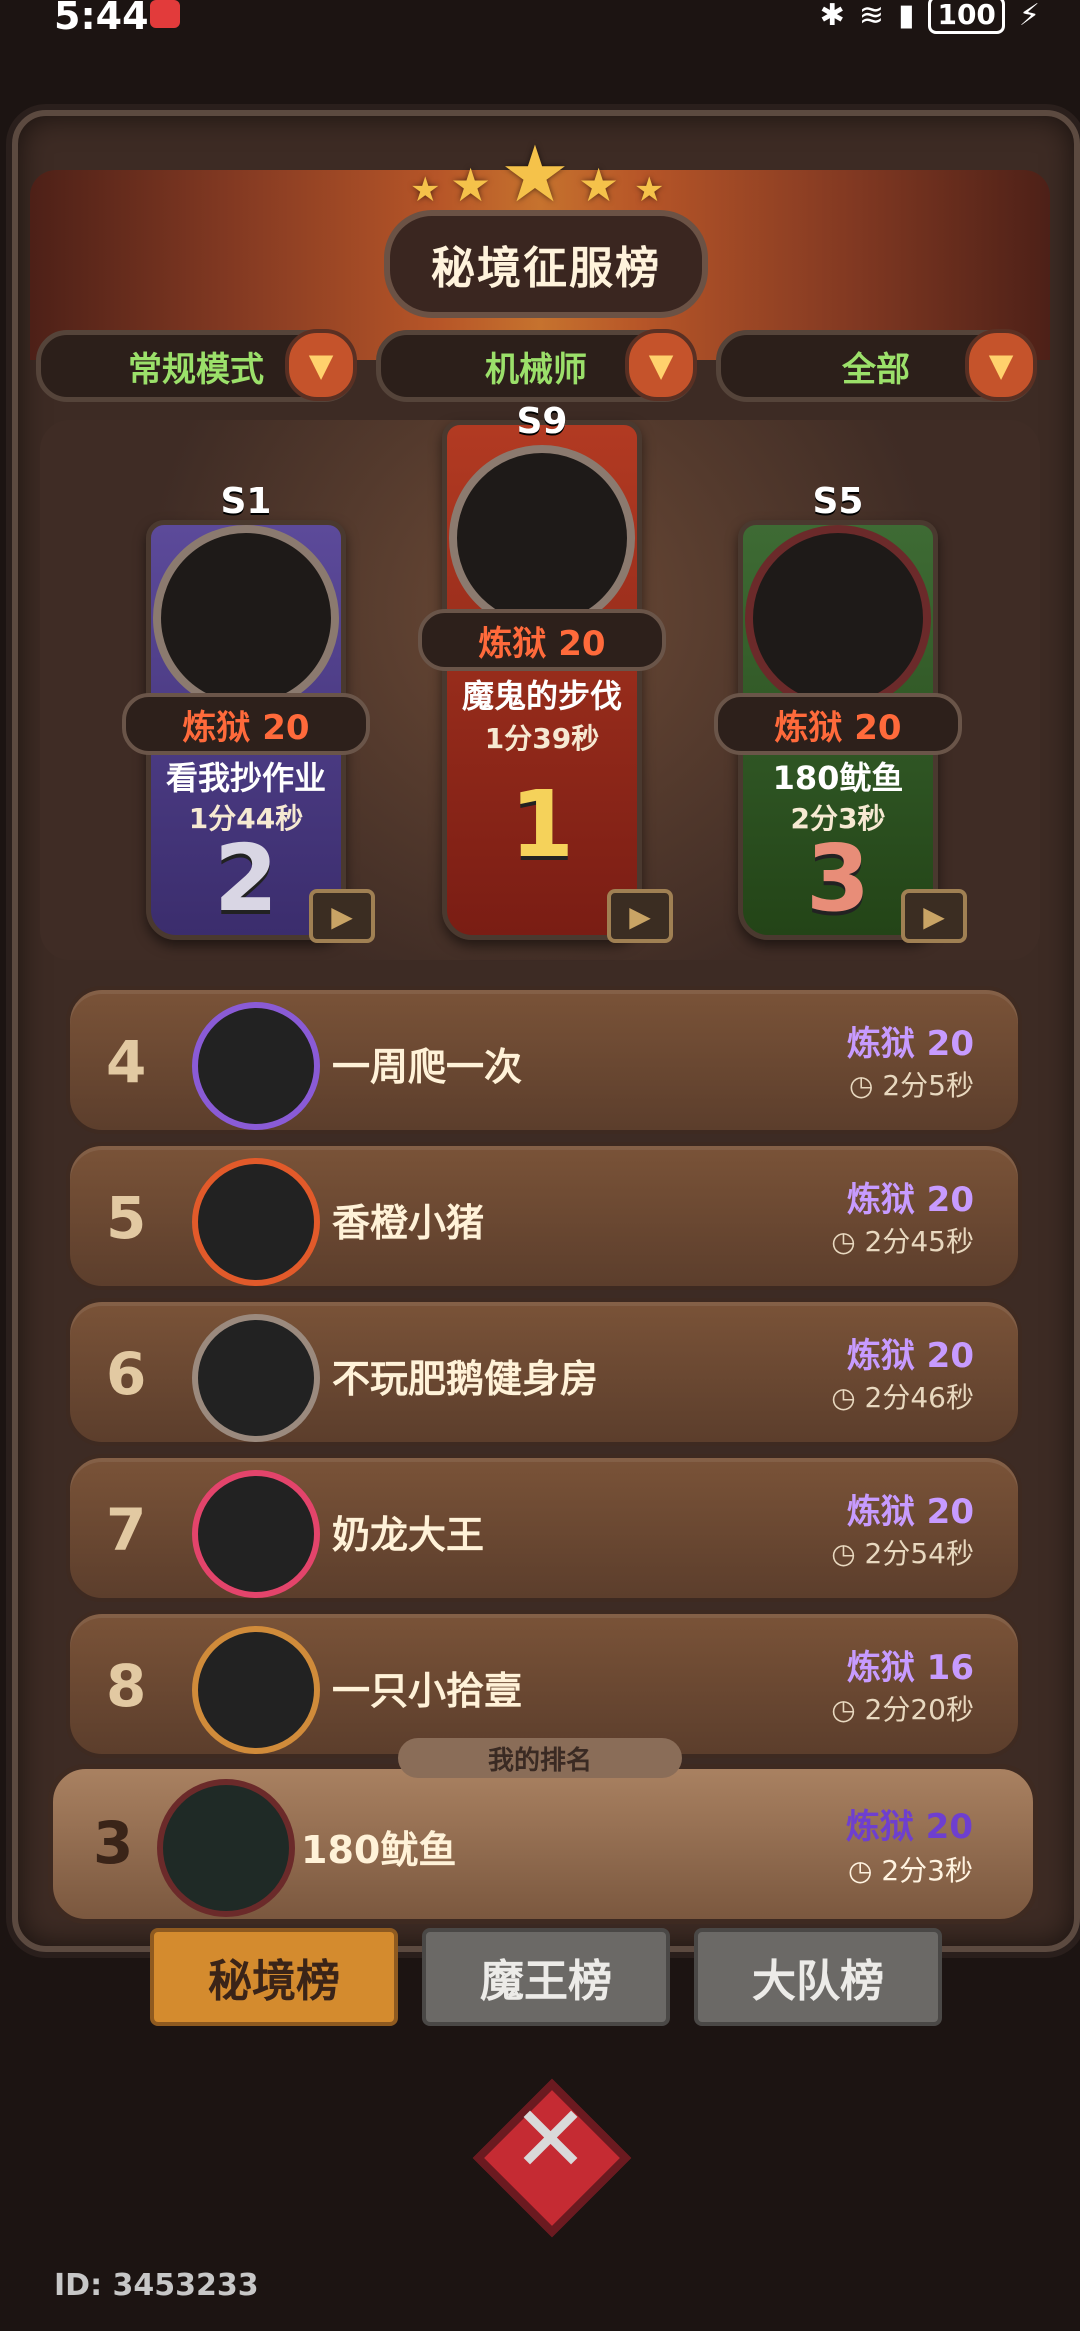  What do you see at coordinates (427, 1067) in the screenshot?
I see `player-name: 一周爬一次` at bounding box center [427, 1067].